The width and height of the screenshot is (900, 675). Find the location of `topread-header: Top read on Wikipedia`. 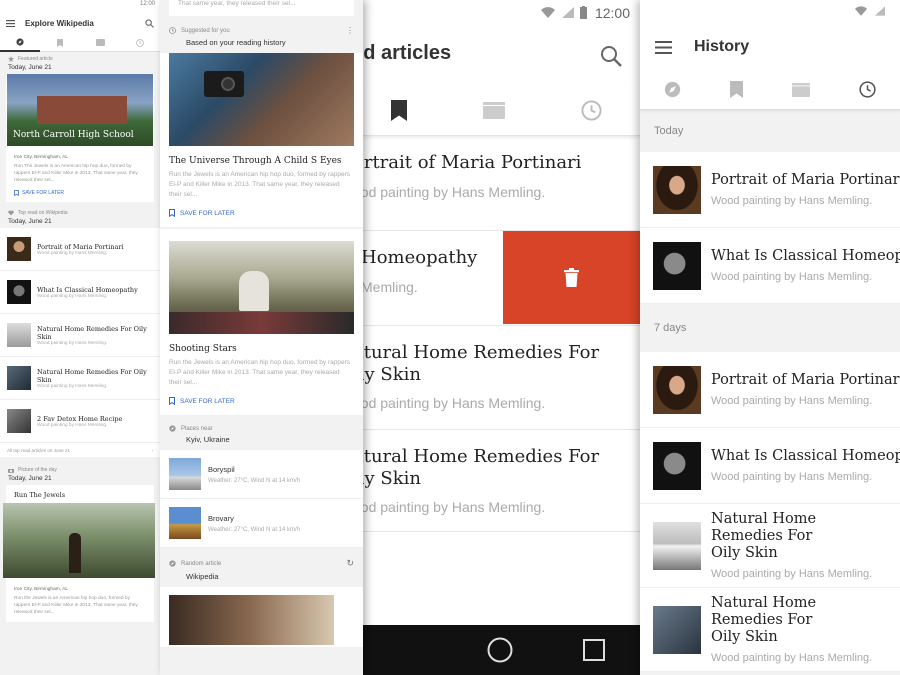

topread-header: Top read on Wikipedia is located at coordinates (80, 212).